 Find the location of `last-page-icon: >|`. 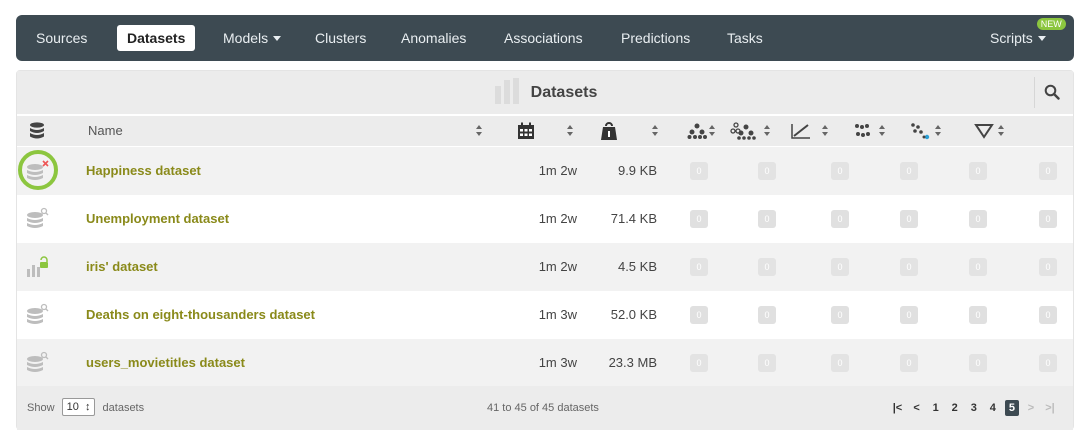

last-page-icon: >| is located at coordinates (1050, 408).